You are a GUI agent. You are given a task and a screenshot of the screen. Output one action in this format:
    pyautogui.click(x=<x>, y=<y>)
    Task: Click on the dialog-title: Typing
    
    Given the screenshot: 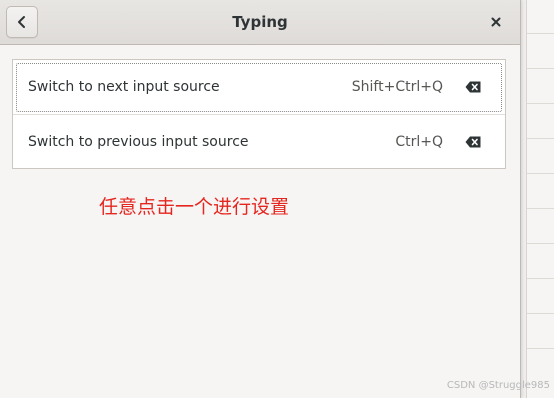 What is the action you would take?
    pyautogui.click(x=260, y=22)
    